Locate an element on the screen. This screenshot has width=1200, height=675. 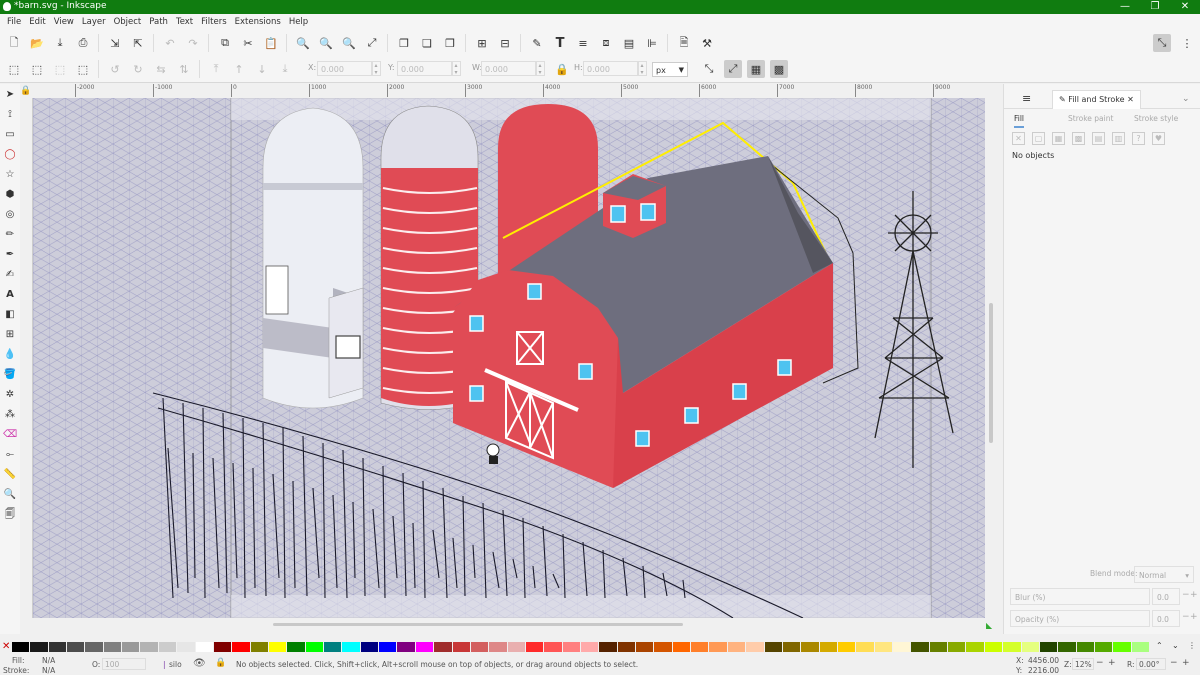
minimize-button: — is located at coordinates (1125, 7).